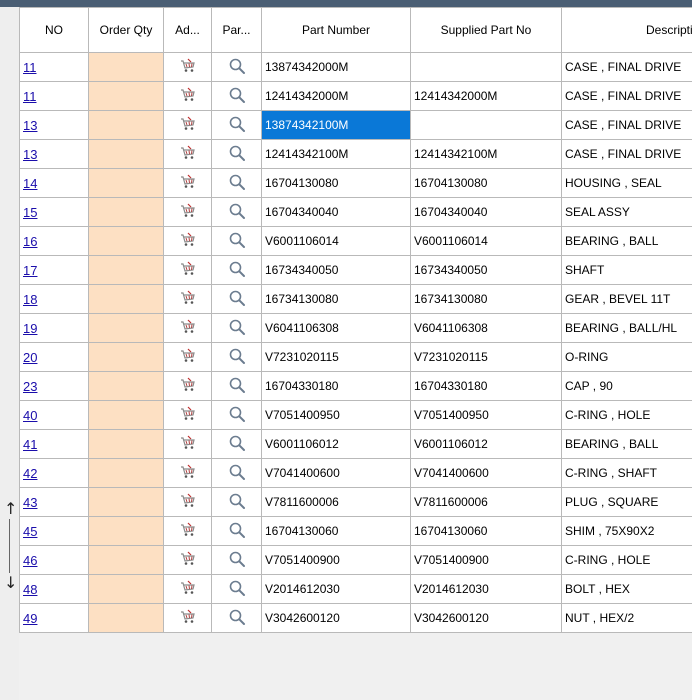  What do you see at coordinates (486, 125) in the screenshot?
I see `cell-supplied-part-no` at bounding box center [486, 125].